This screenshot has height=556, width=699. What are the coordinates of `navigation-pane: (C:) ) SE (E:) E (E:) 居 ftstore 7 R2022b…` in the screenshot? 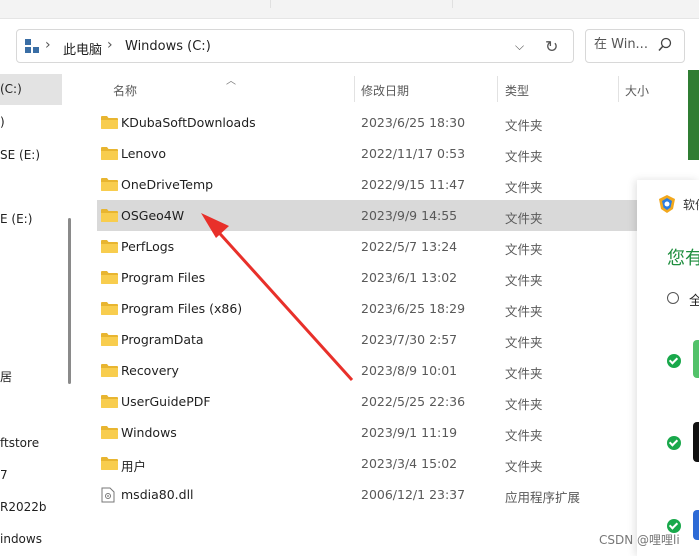 It's located at (31, 314).